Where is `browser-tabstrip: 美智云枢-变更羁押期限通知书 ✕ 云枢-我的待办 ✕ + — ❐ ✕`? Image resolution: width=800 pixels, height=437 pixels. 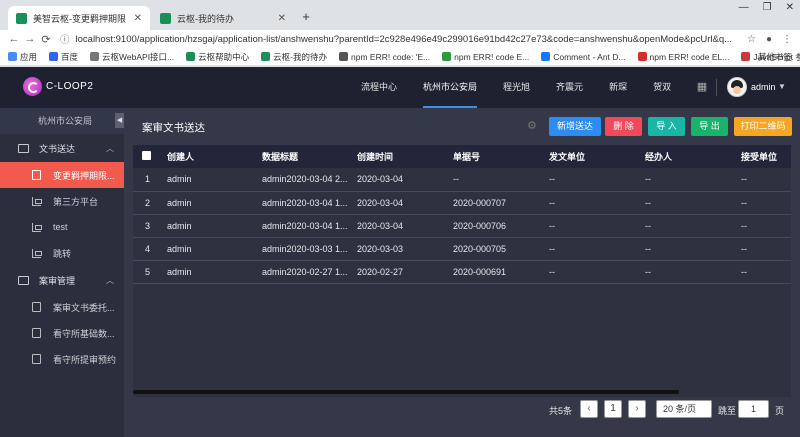
browser-tabstrip: 美智云枢-变更羁押期限通知书 ✕ 云枢-我的待办 ✕ + — ❐ ✕ is located at coordinates (400, 15).